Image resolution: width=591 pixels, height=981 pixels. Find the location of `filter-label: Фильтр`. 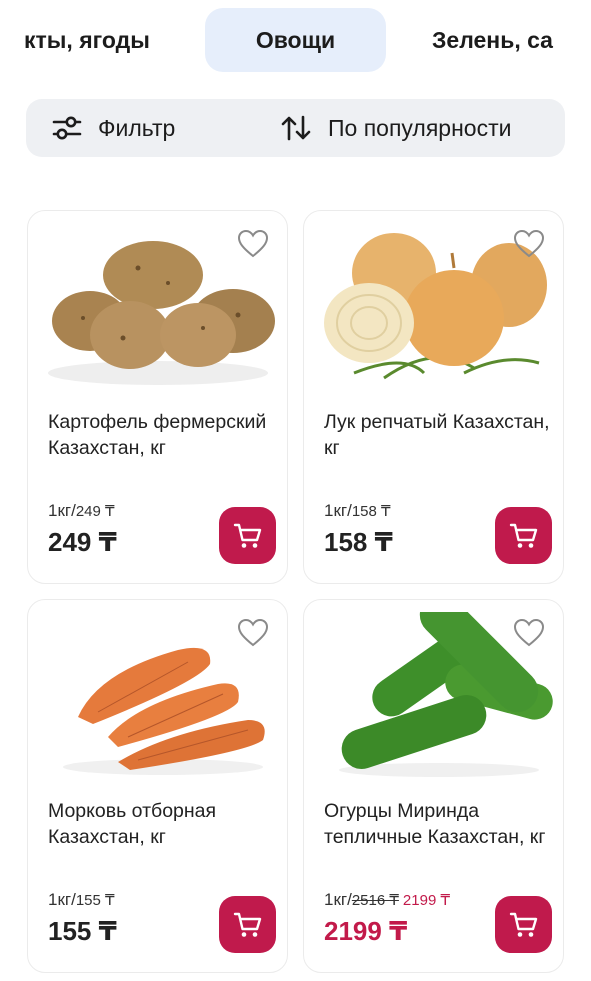

filter-label: Фильтр is located at coordinates (137, 127).